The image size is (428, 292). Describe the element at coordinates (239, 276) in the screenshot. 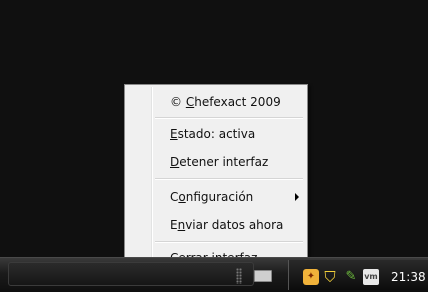

I see `taskbar-grip` at that location.